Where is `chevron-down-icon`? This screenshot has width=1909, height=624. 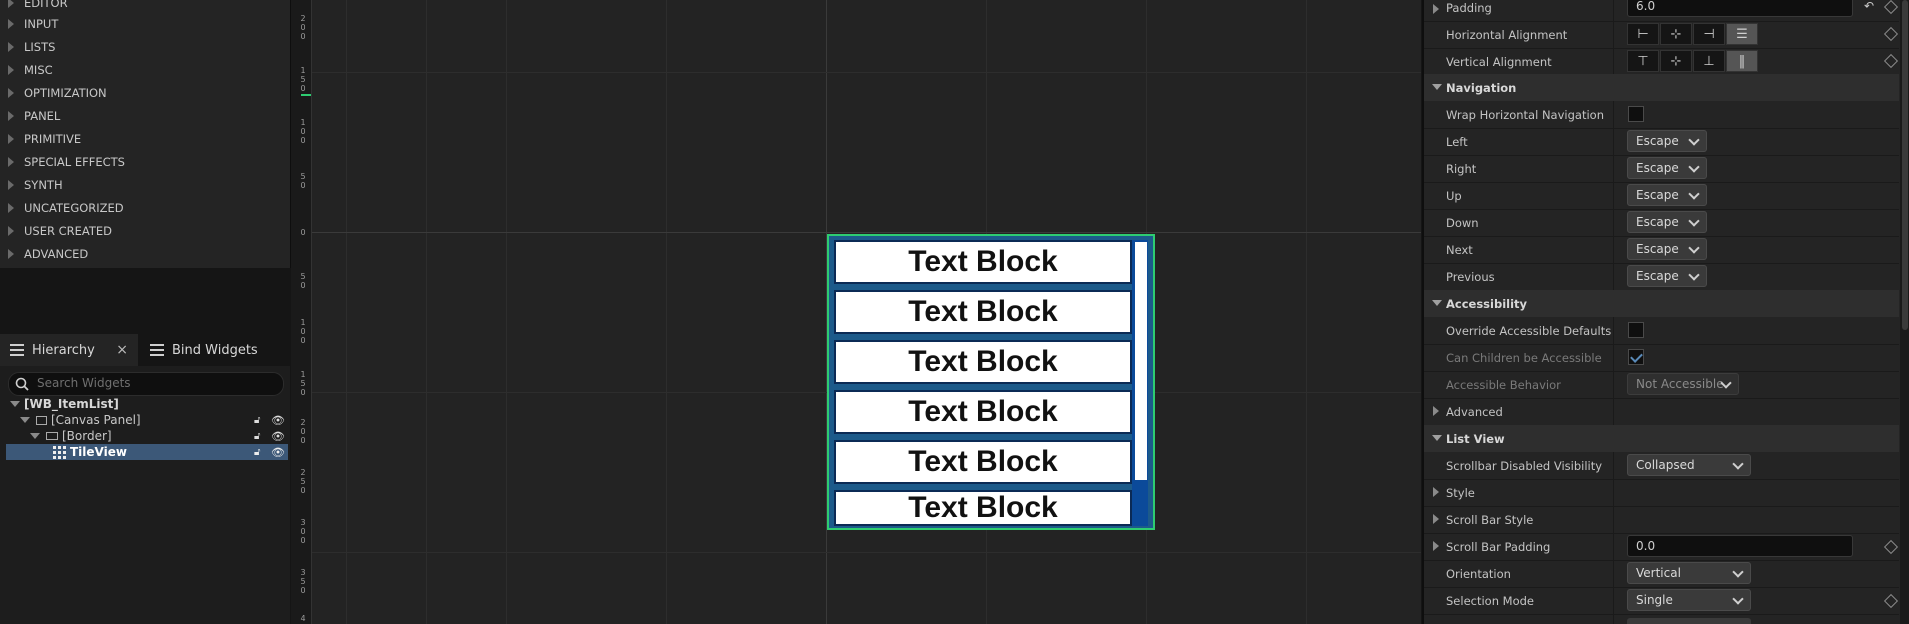
chevron-down-icon is located at coordinates (1694, 248).